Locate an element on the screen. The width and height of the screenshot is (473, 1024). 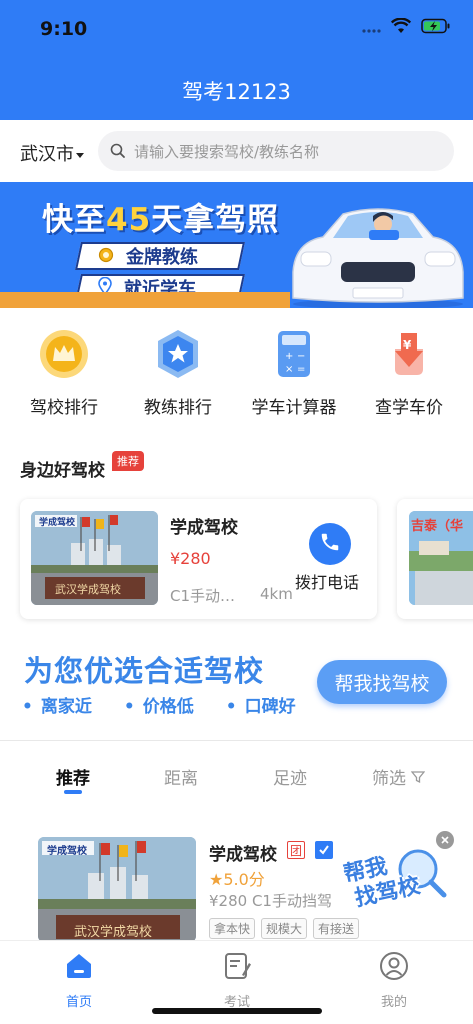
banner-feature-label: 金牌教练 is located at coordinates (162, 257).